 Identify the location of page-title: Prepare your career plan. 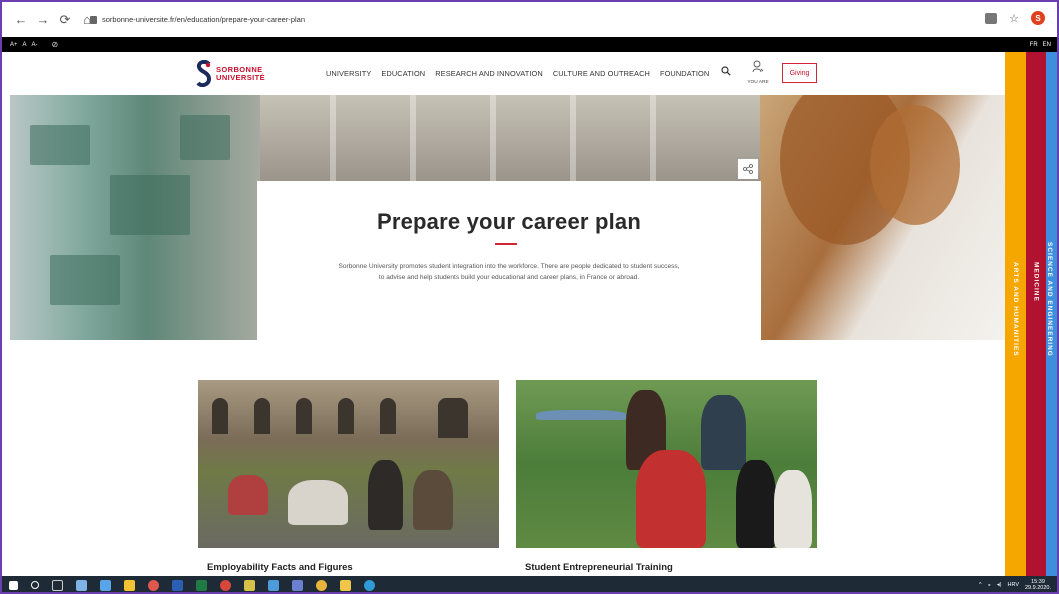
(509, 221).